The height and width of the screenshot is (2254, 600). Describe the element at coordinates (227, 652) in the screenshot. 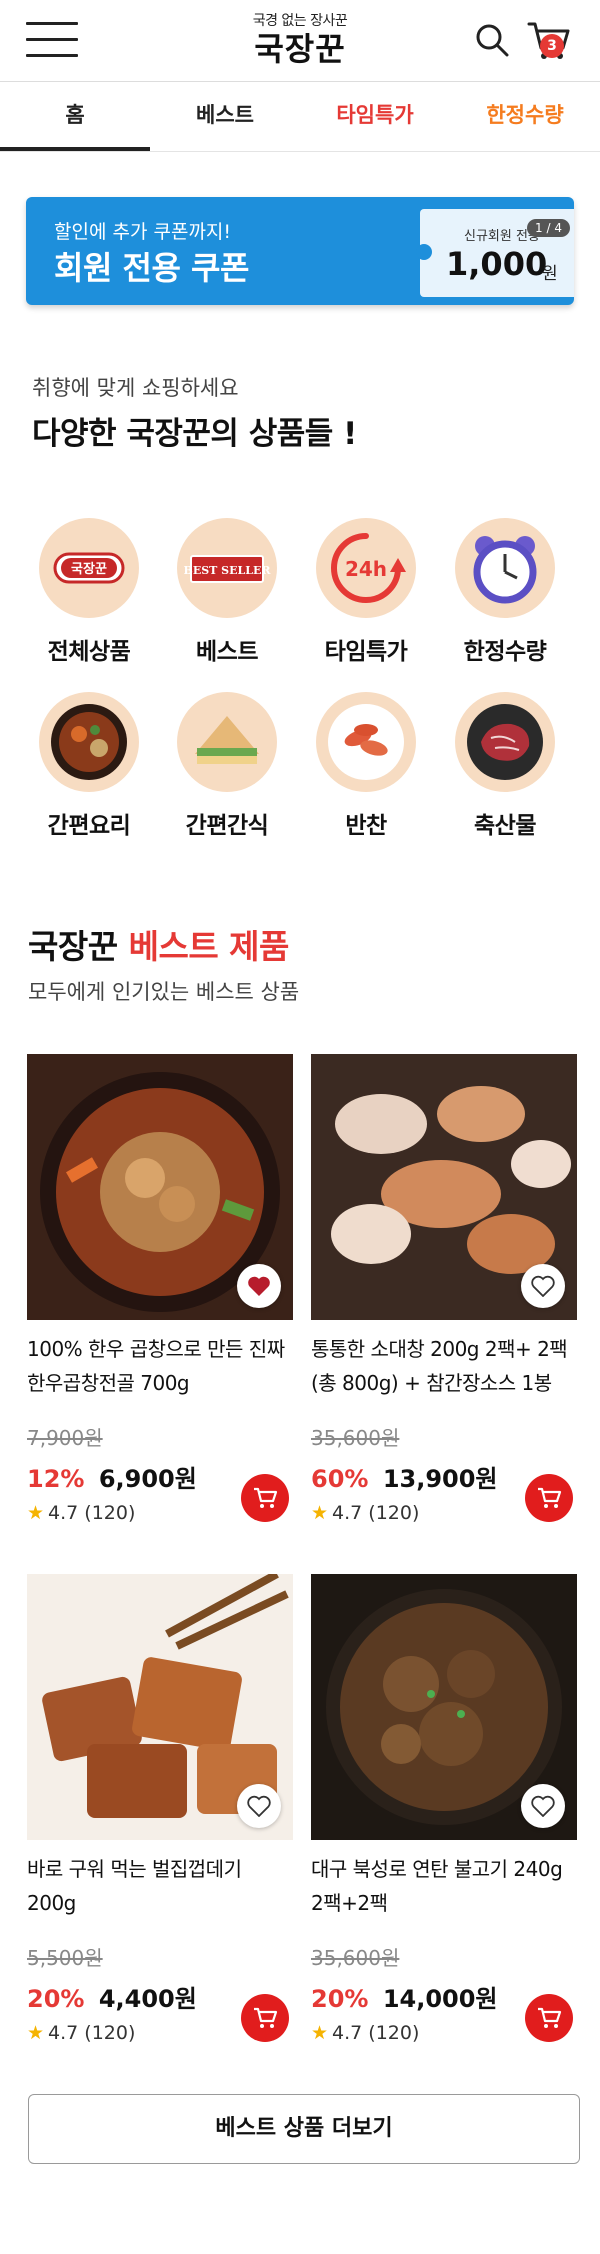

I see `category-best-label: 베스트` at that location.